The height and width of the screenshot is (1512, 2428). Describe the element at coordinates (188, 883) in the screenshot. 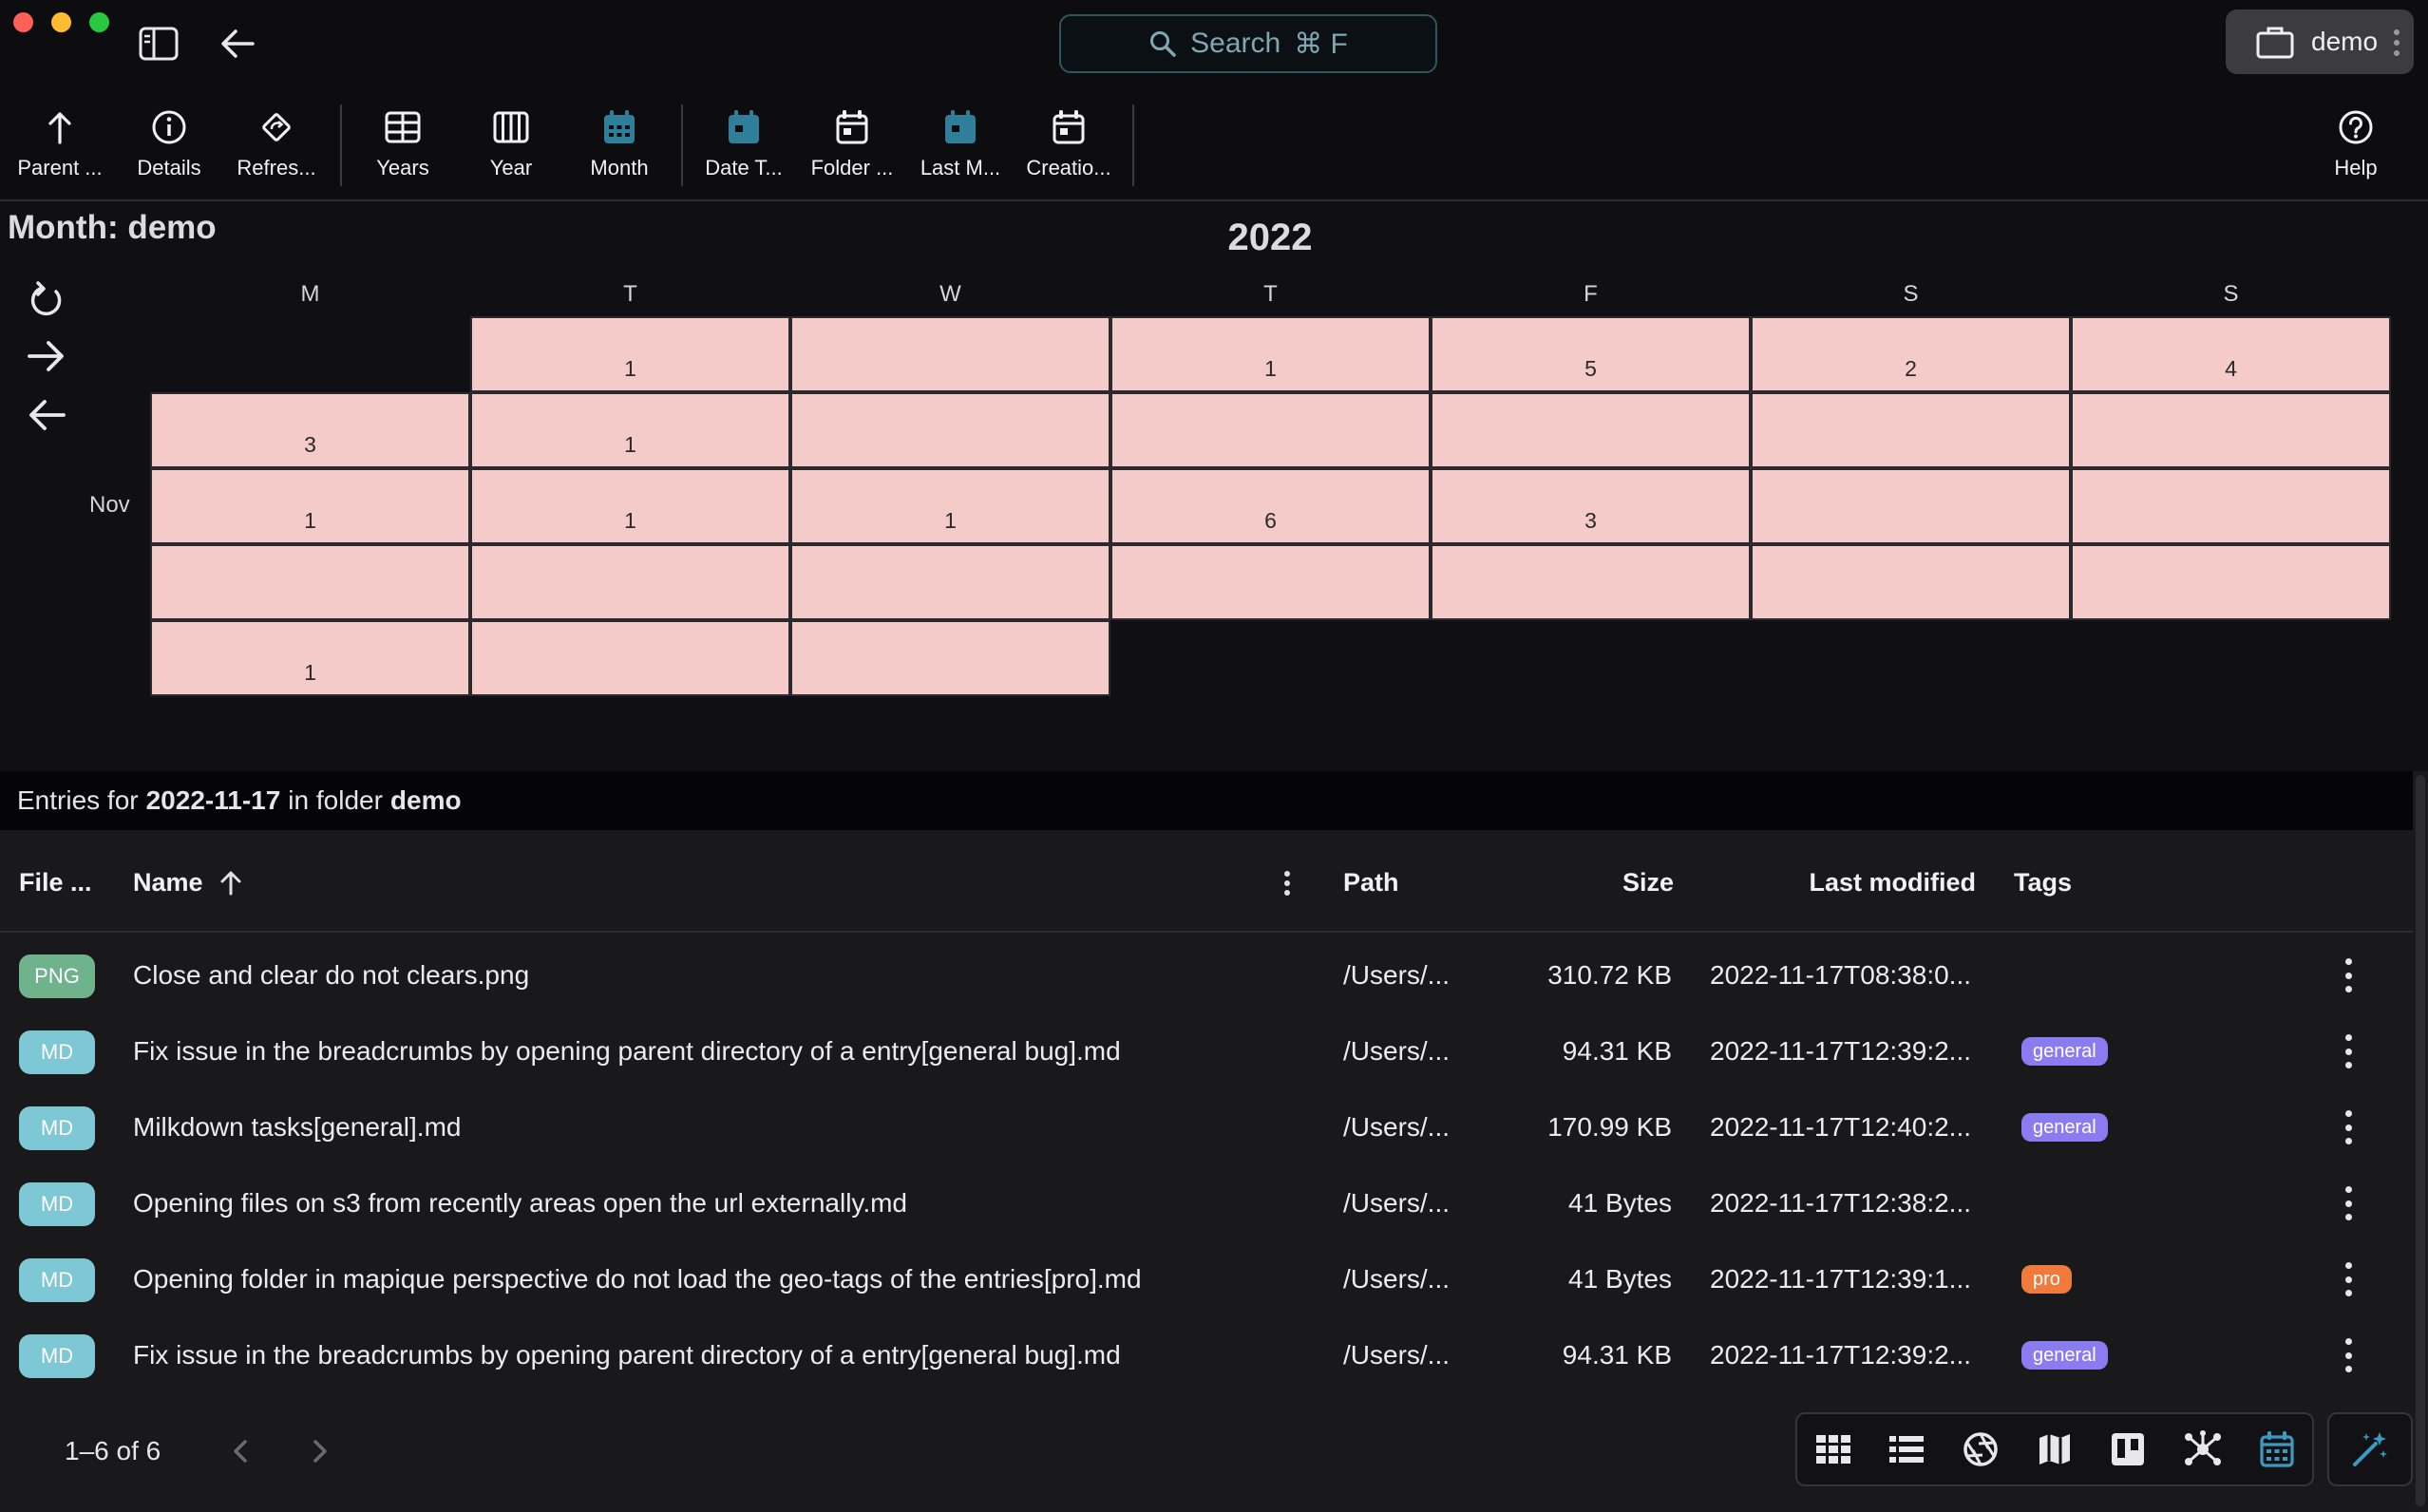

I see `column-name: Name` at that location.